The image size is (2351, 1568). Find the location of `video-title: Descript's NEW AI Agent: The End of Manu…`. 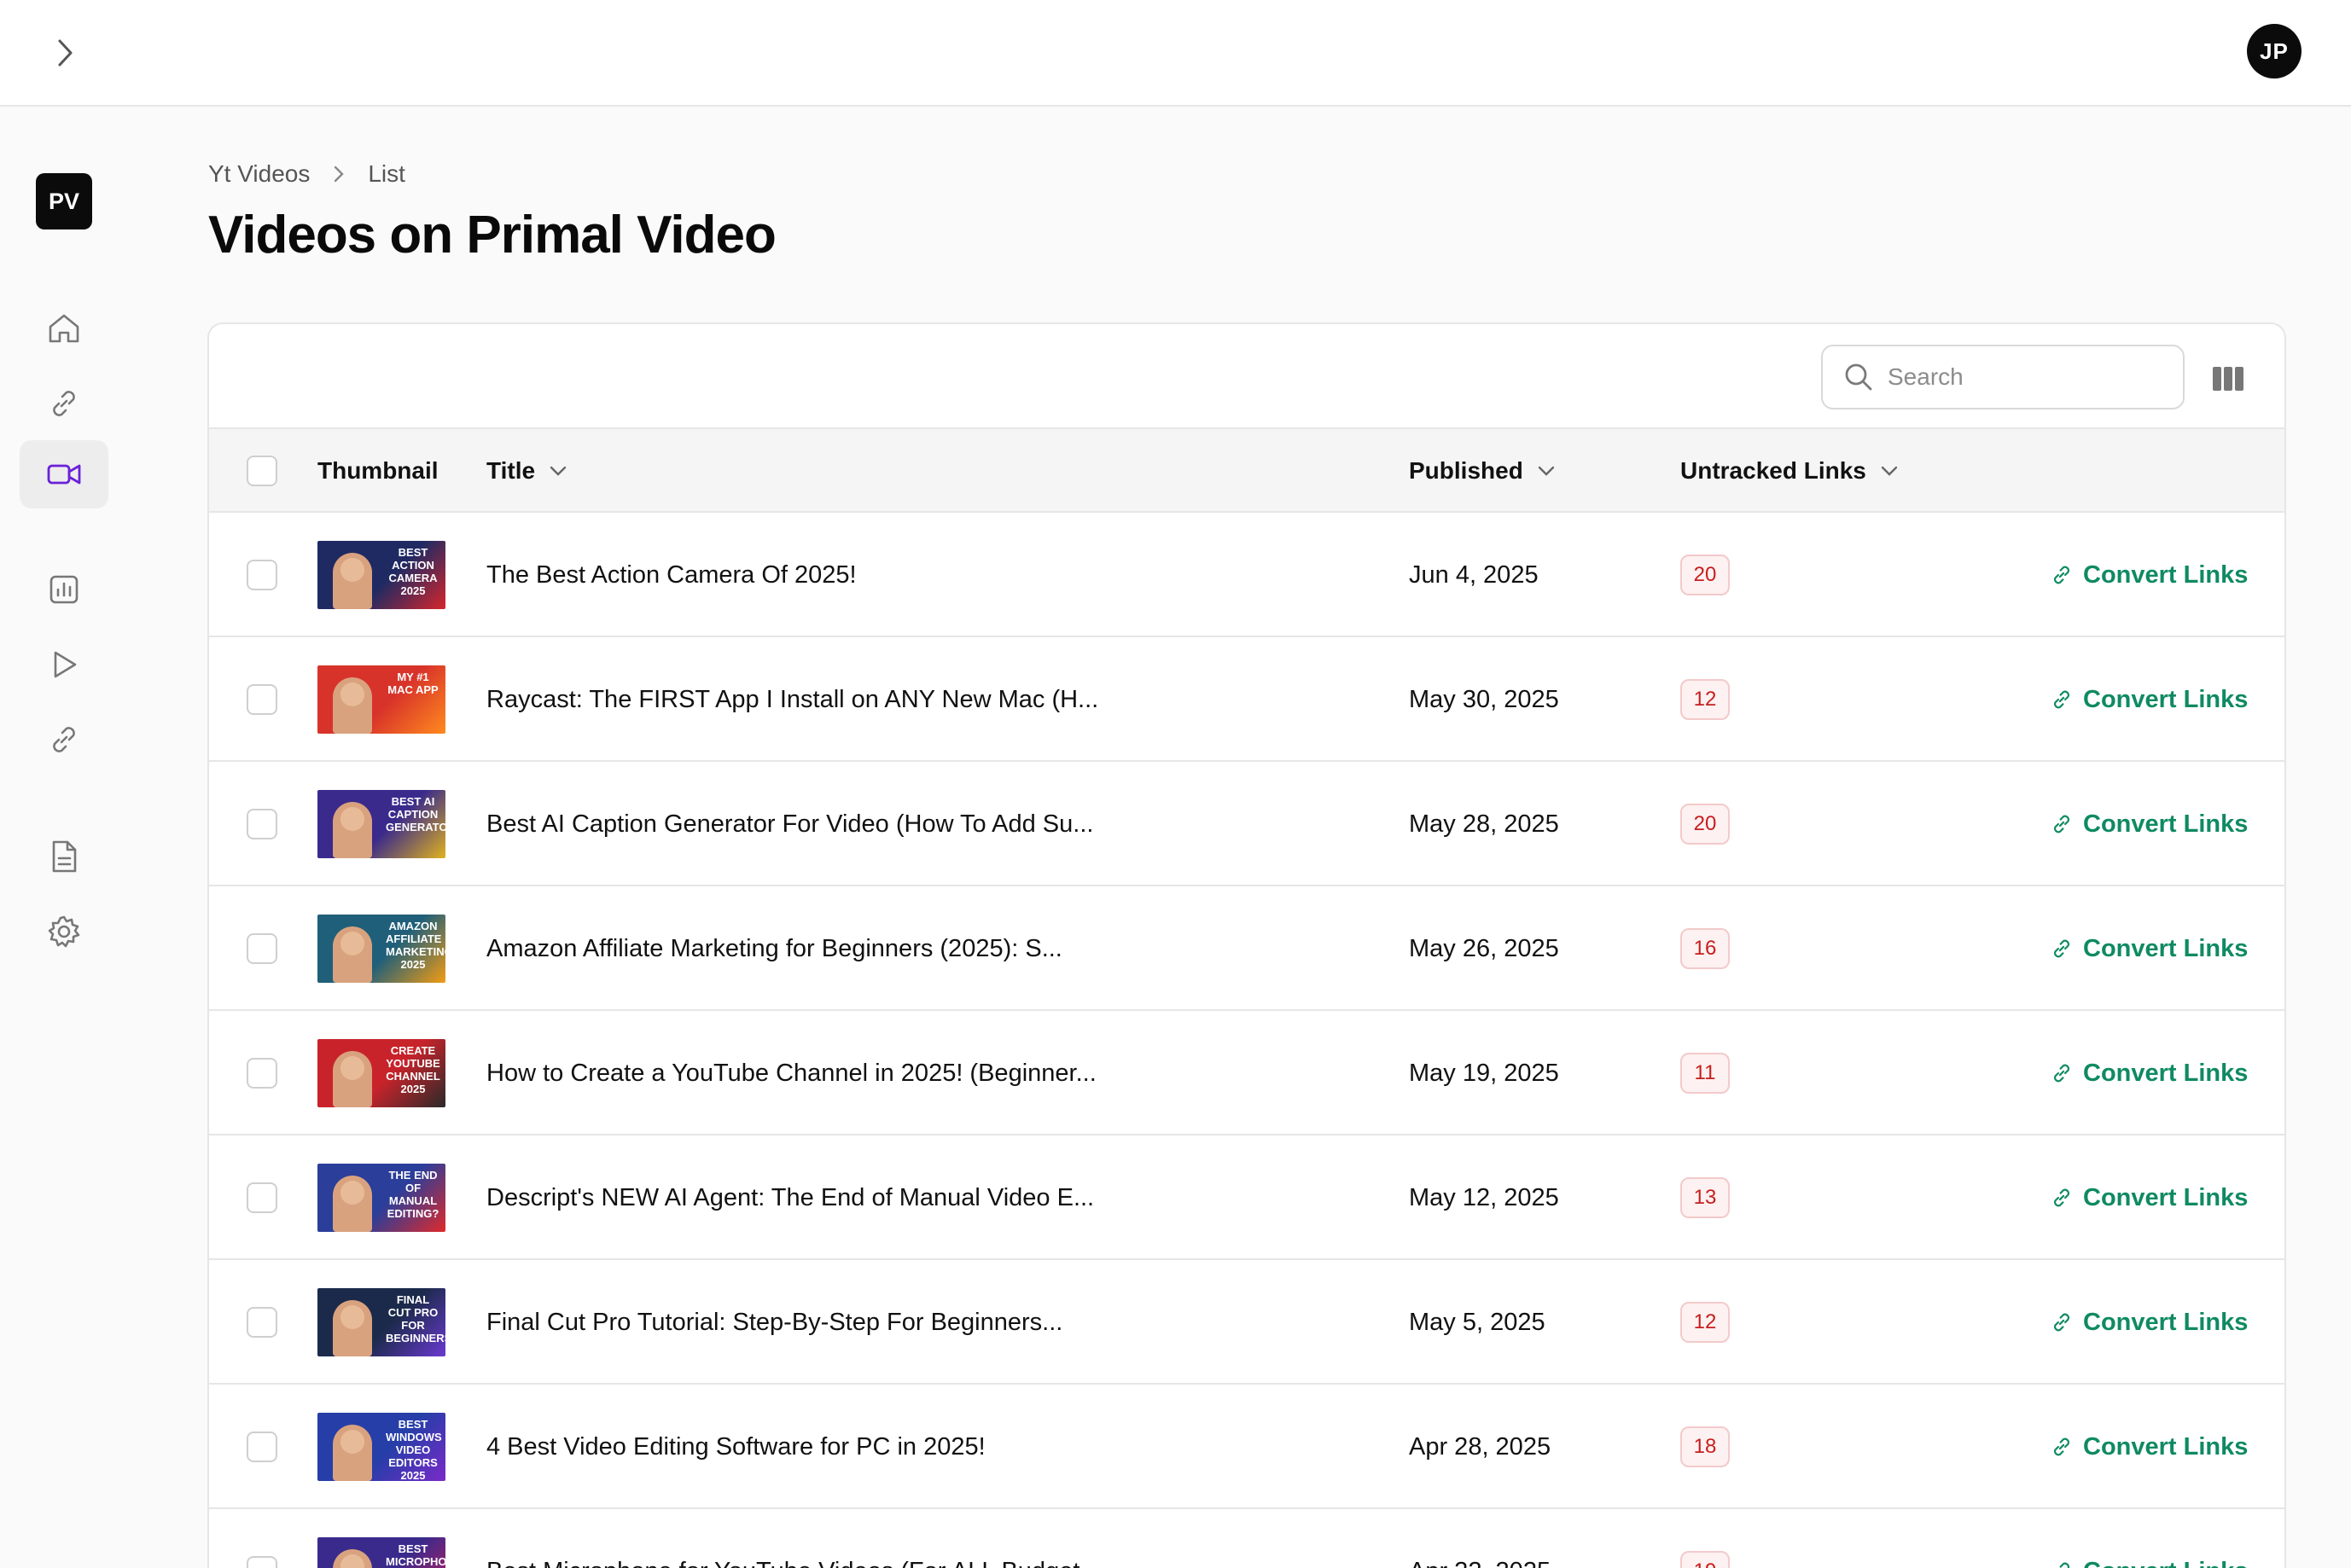

video-title: Descript's NEW AI Agent: The End of Manu… is located at coordinates (790, 1197).